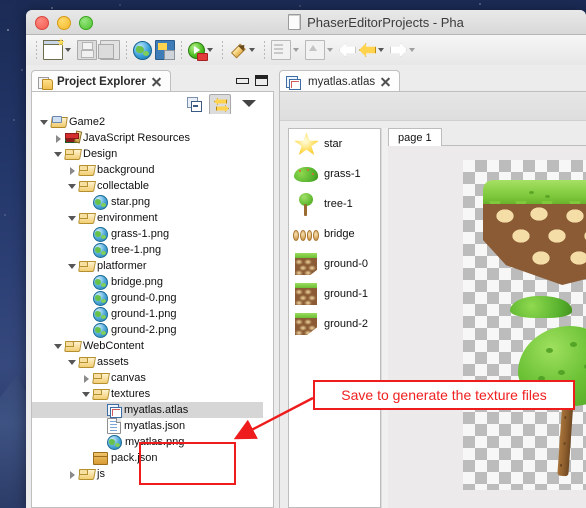  I want to click on toolbar-new-file-button, so click(58, 50).